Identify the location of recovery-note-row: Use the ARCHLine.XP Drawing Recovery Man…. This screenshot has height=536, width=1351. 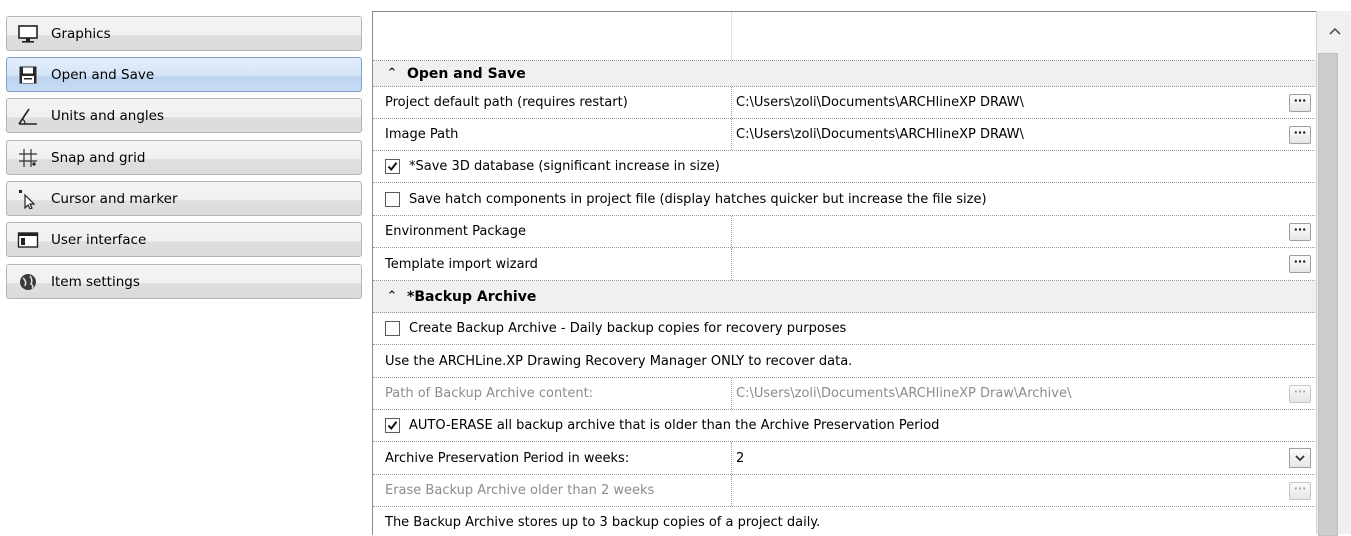
(845, 361).